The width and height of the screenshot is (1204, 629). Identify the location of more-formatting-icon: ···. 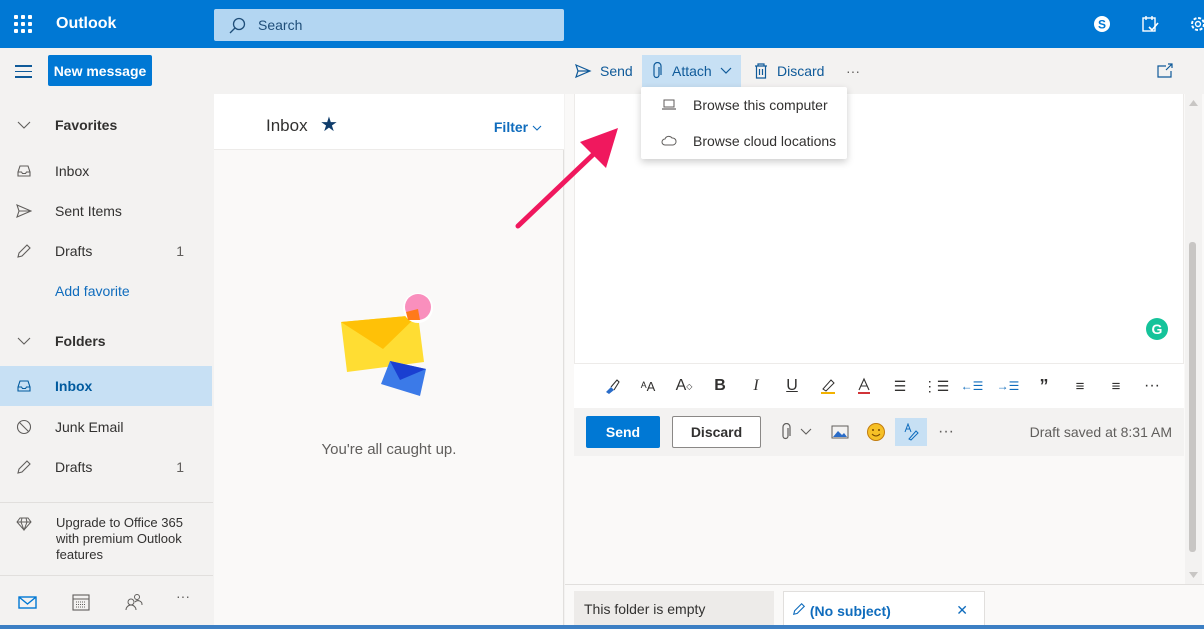
(1152, 386).